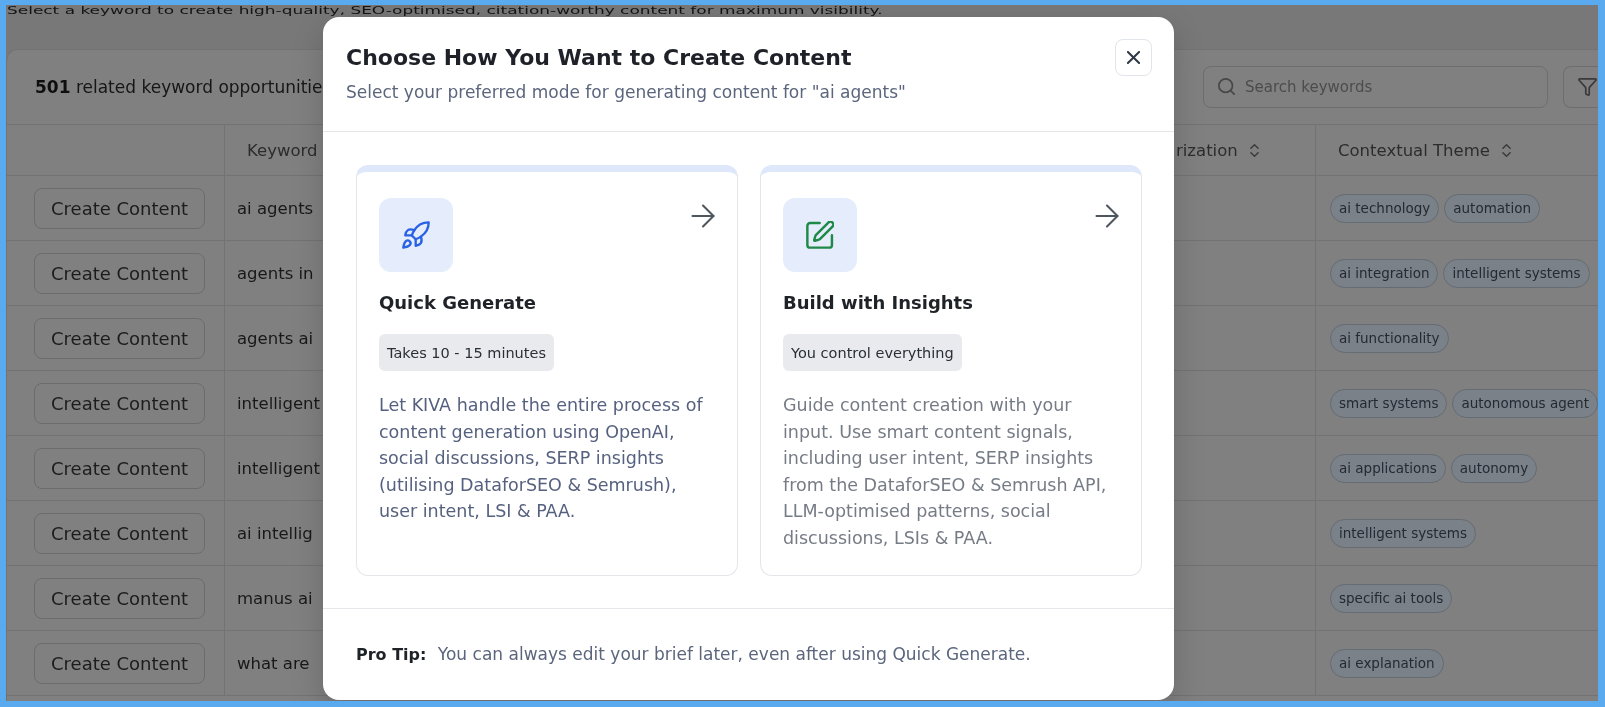  Describe the element at coordinates (1388, 468) in the screenshot. I see `theme-tag: ai applications` at that location.